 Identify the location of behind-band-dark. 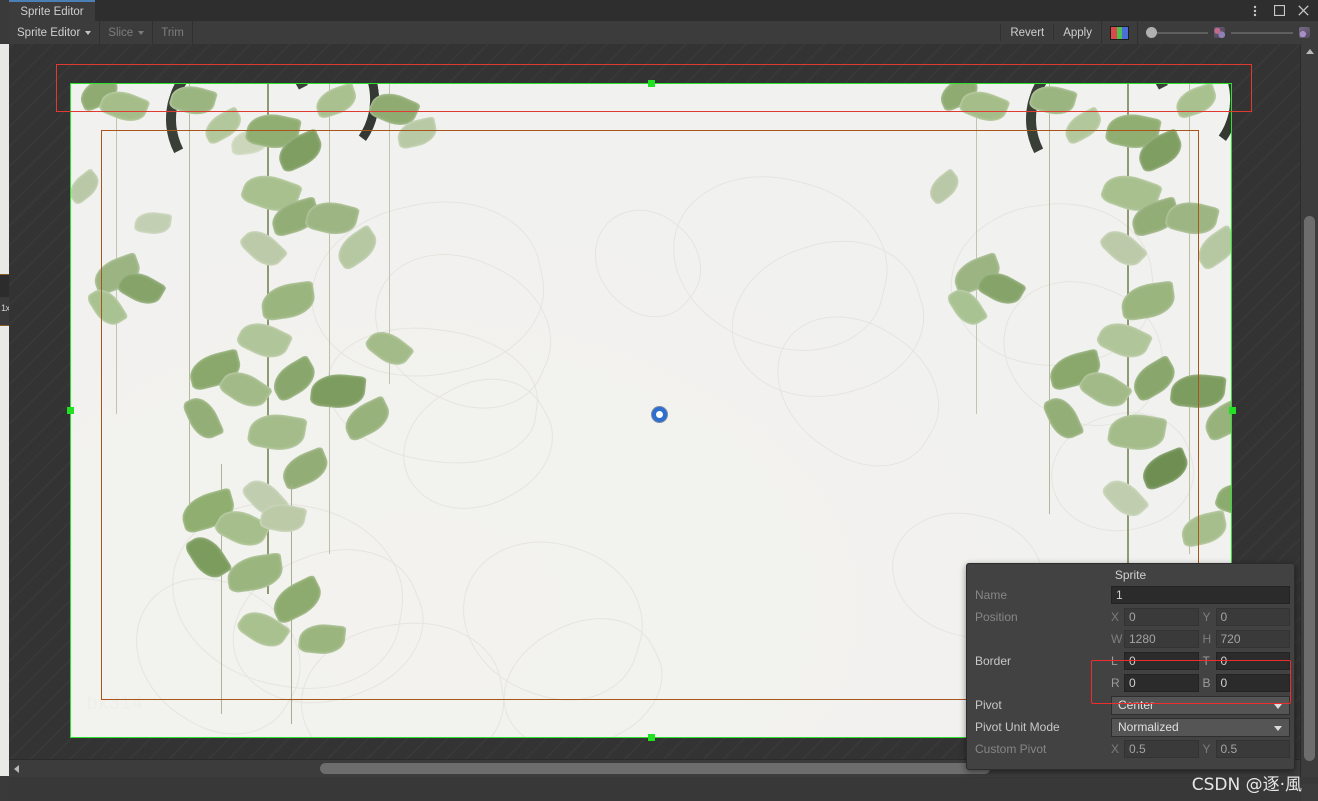
(4, 286).